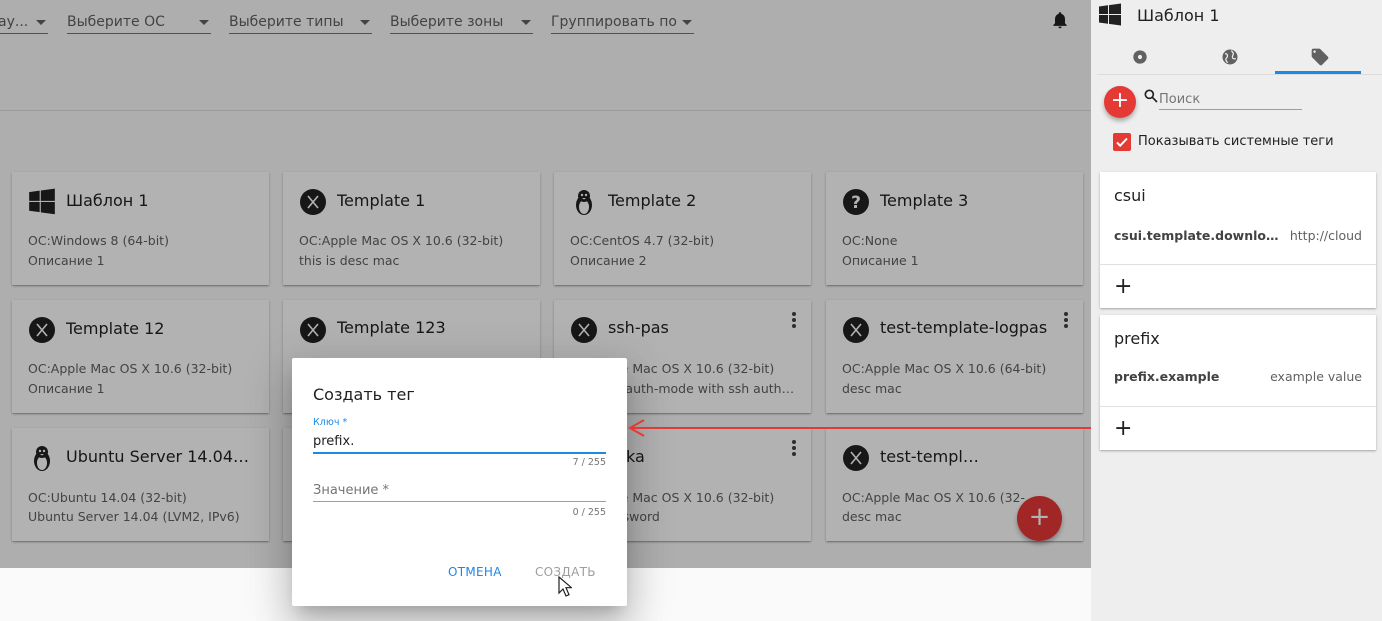 The height and width of the screenshot is (621, 1382). Describe the element at coordinates (1326, 235) in the screenshot. I see `tag-value: http://cloud` at that location.